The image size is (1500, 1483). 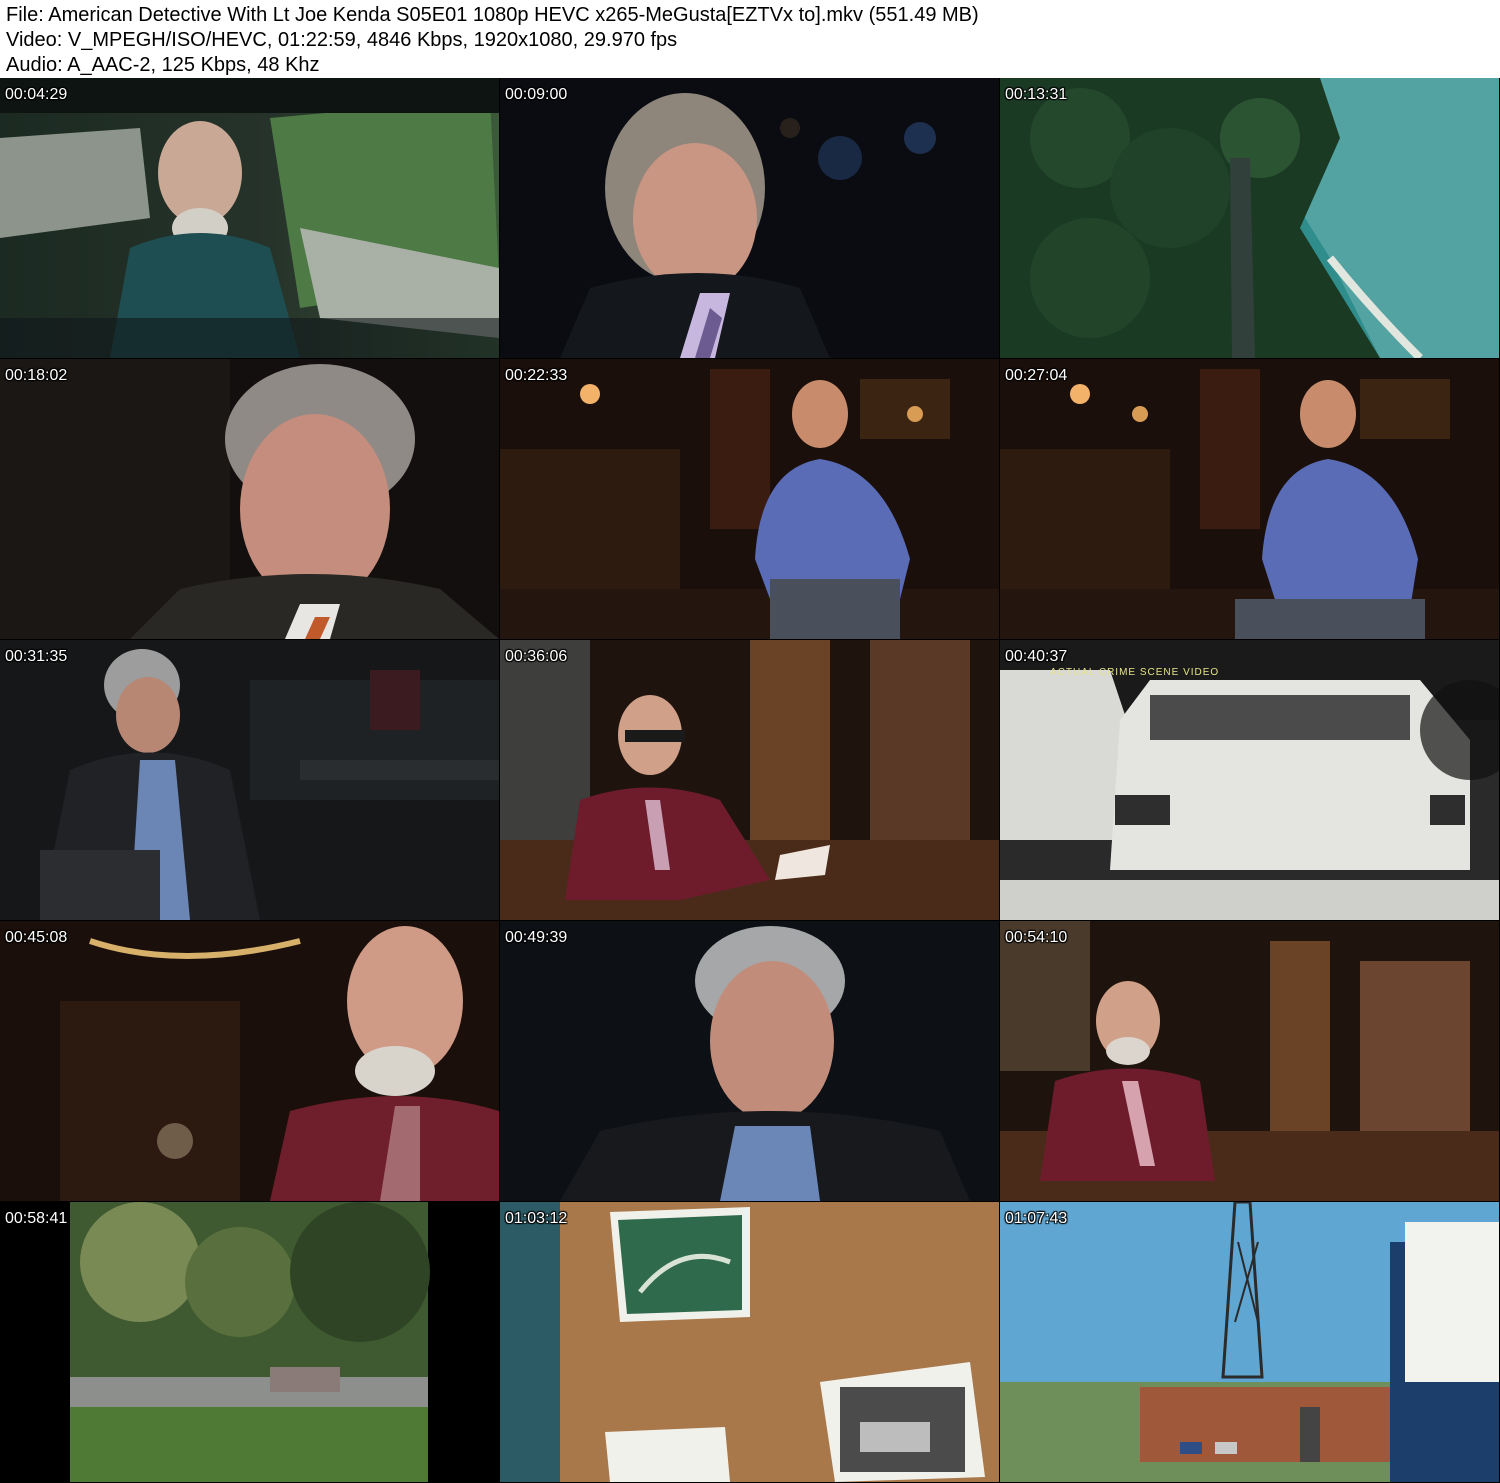 I want to click on timestamp: 00:58:41, so click(x=36, y=1218).